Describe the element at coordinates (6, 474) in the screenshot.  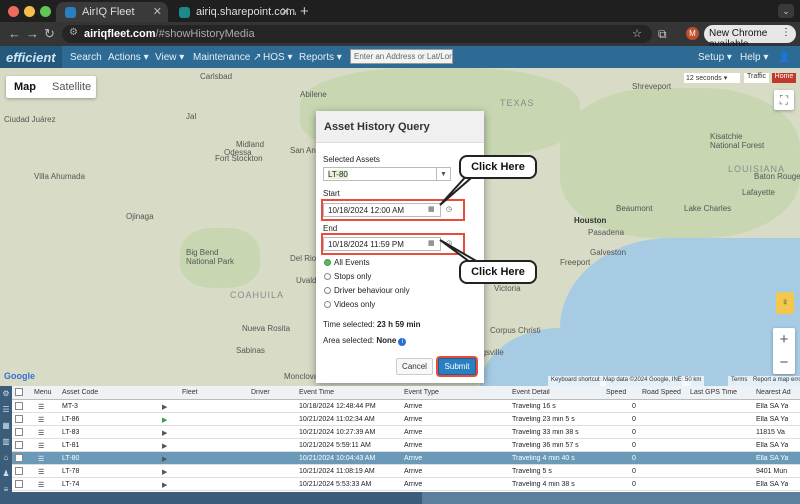
I see `user-icon: ♟` at that location.